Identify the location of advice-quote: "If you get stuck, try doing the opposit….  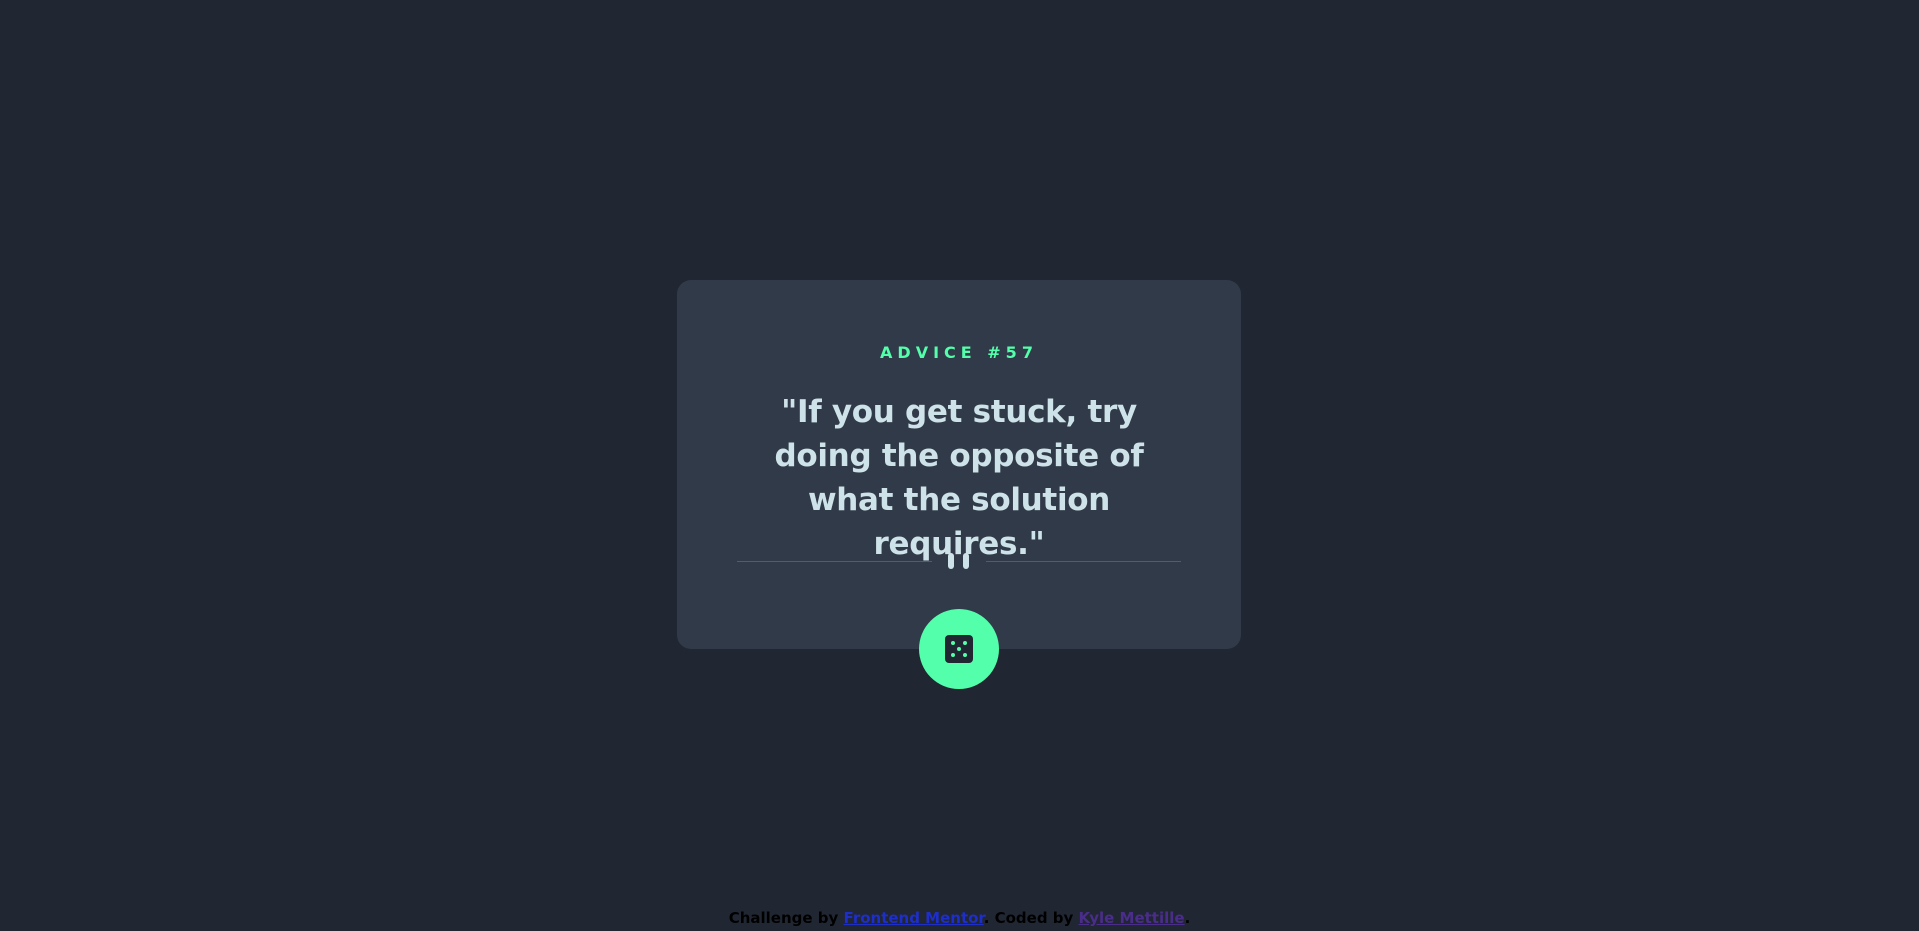
(959, 478).